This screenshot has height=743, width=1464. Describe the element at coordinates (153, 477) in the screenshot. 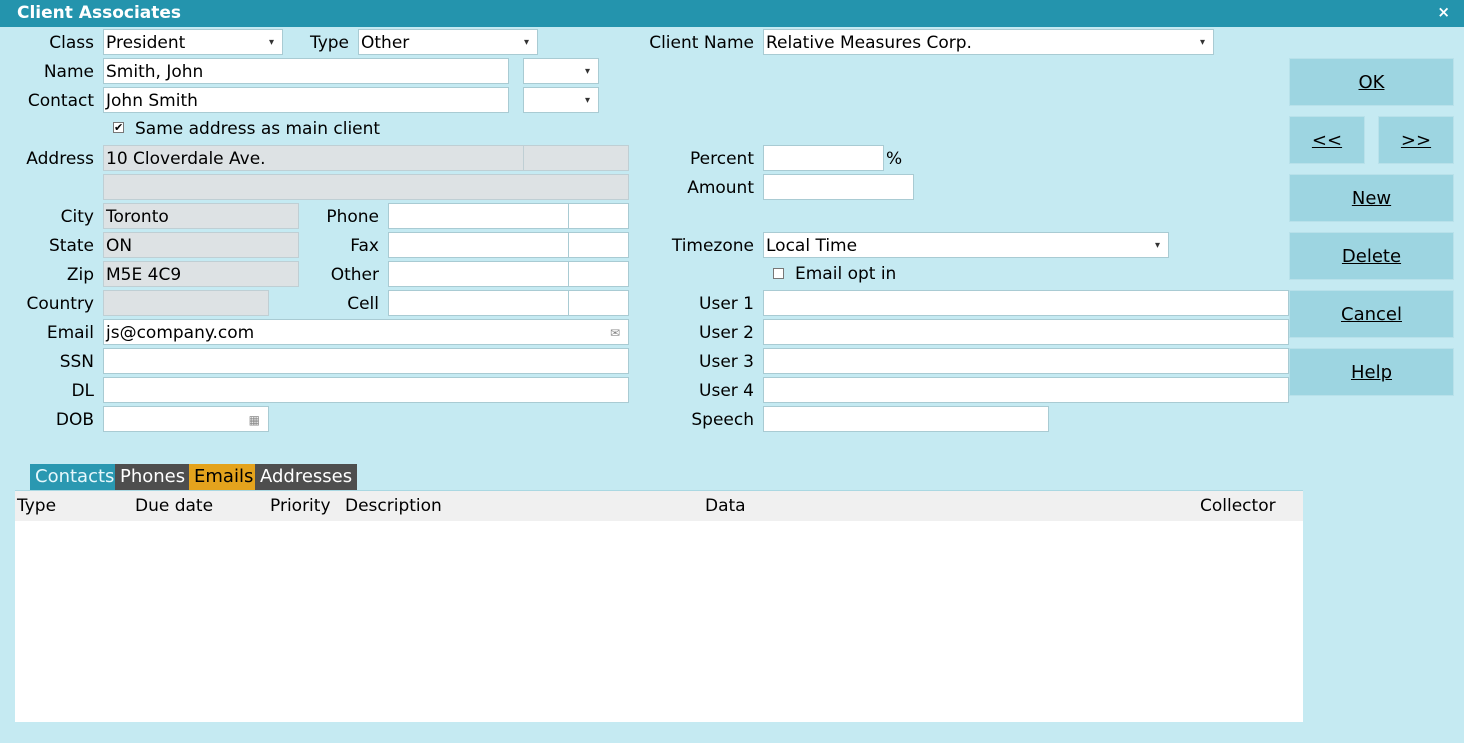

I see `tab-phones: Phones` at that location.